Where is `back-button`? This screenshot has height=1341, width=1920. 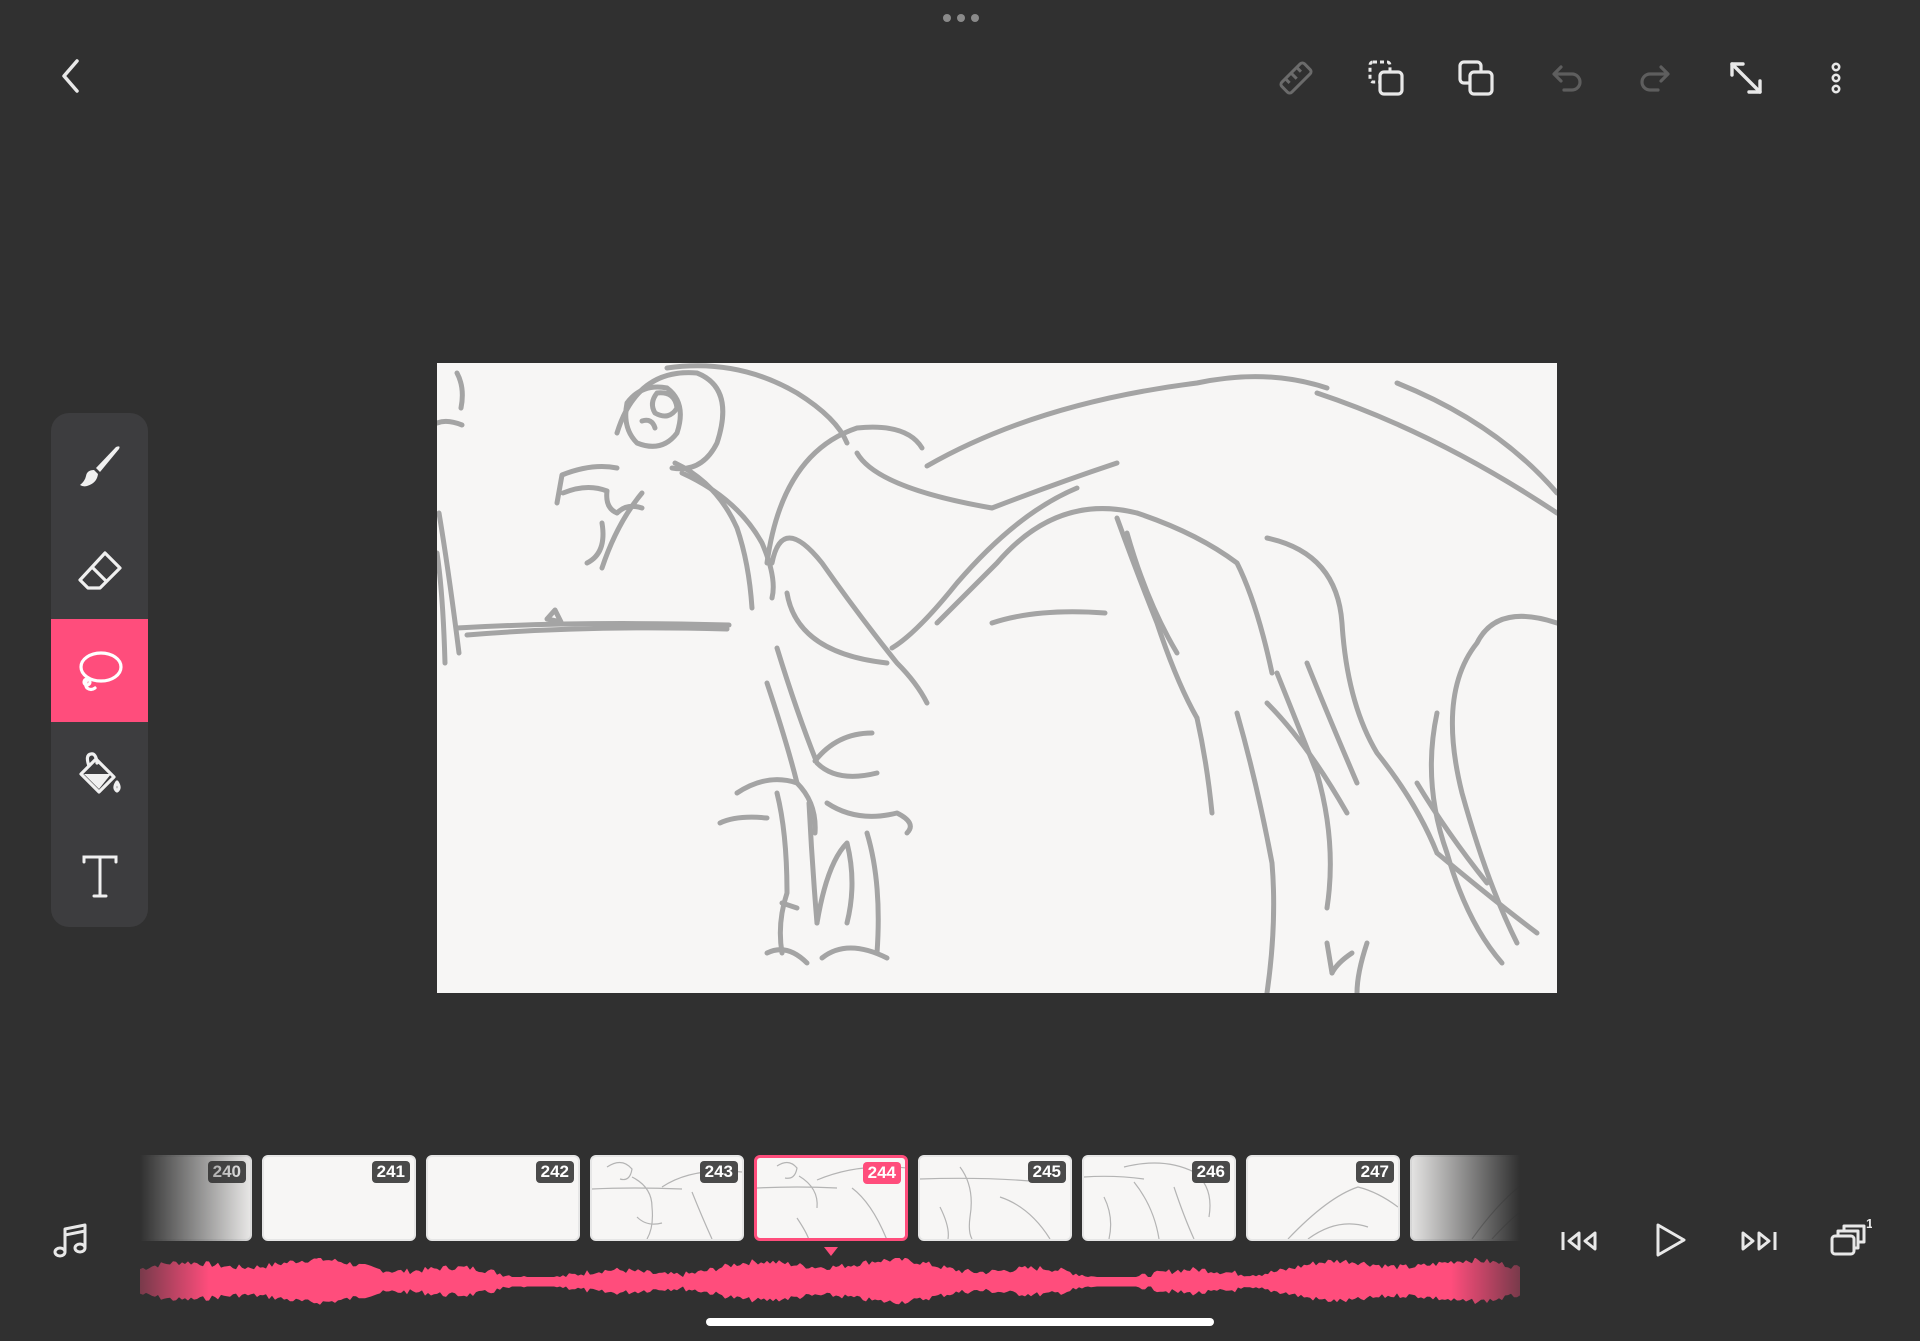
back-button is located at coordinates (71, 76).